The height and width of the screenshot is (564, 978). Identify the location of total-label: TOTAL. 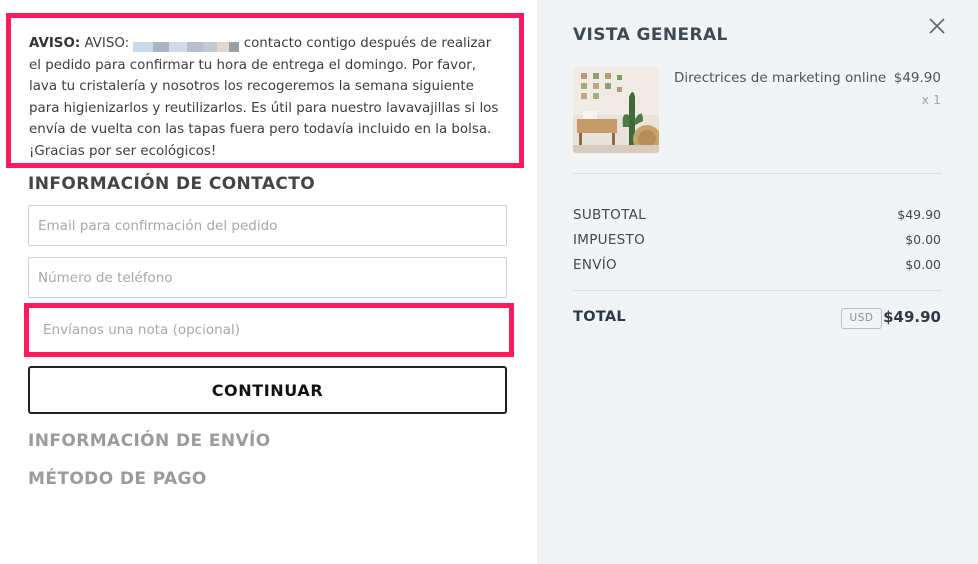
(599, 317).